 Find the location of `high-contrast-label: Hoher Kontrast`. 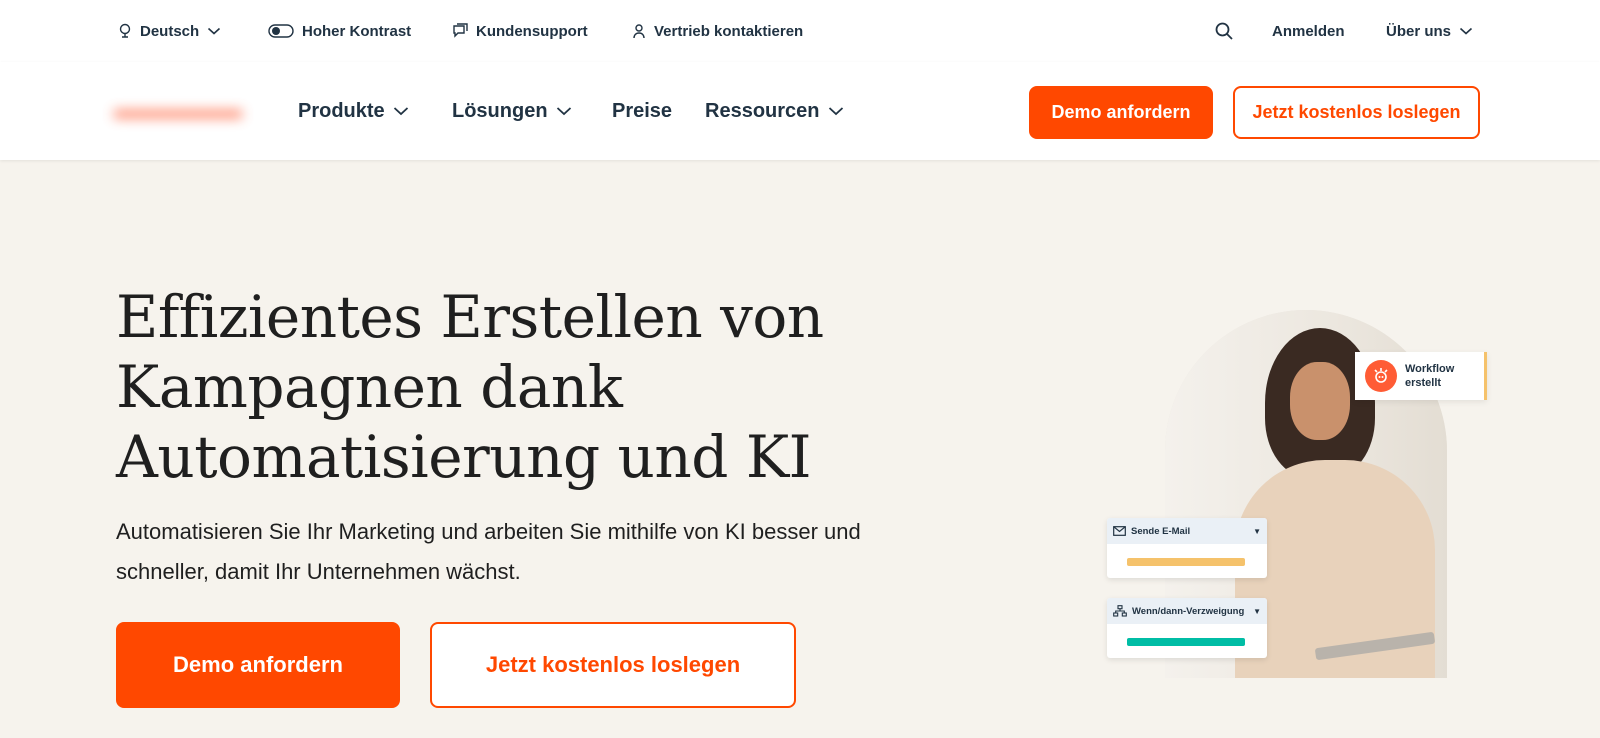

high-contrast-label: Hoher Kontrast is located at coordinates (357, 31).